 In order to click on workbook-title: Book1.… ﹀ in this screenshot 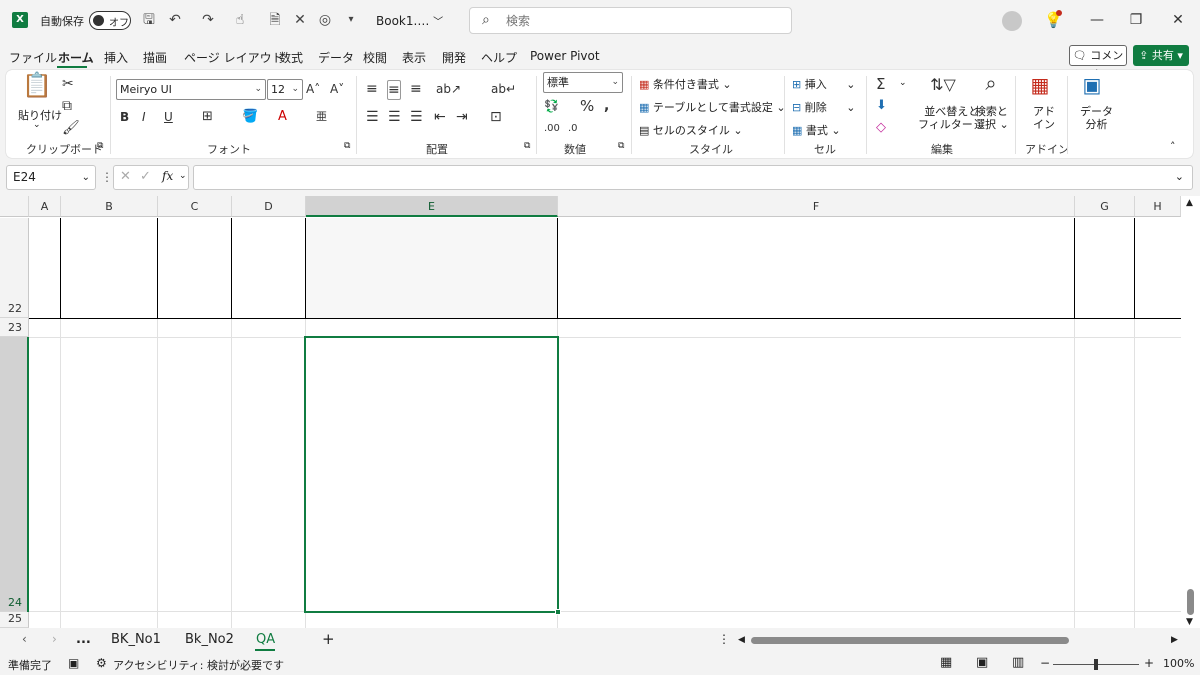, I will do `click(409, 20)`.